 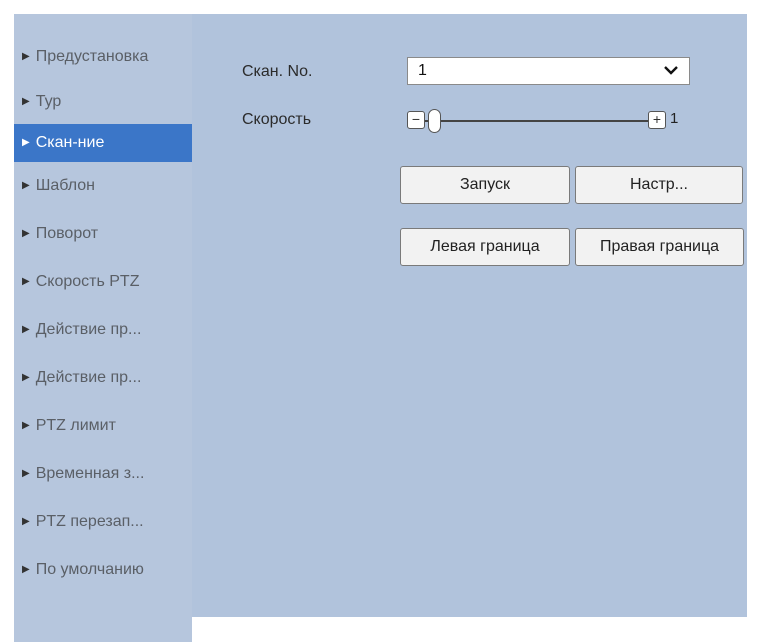 What do you see at coordinates (103, 102) in the screenshot?
I see `sidebar-item-tour: ▶ Тур` at bounding box center [103, 102].